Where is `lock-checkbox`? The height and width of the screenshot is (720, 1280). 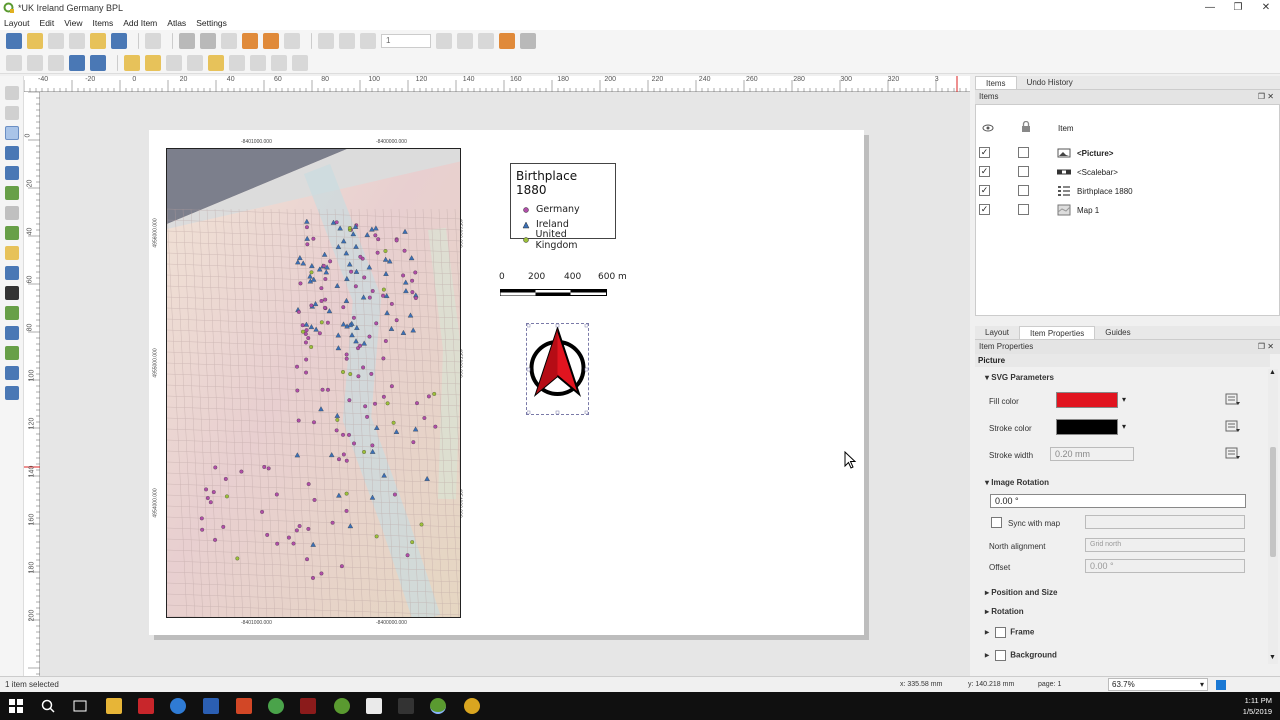
lock-checkbox is located at coordinates (1023, 190).